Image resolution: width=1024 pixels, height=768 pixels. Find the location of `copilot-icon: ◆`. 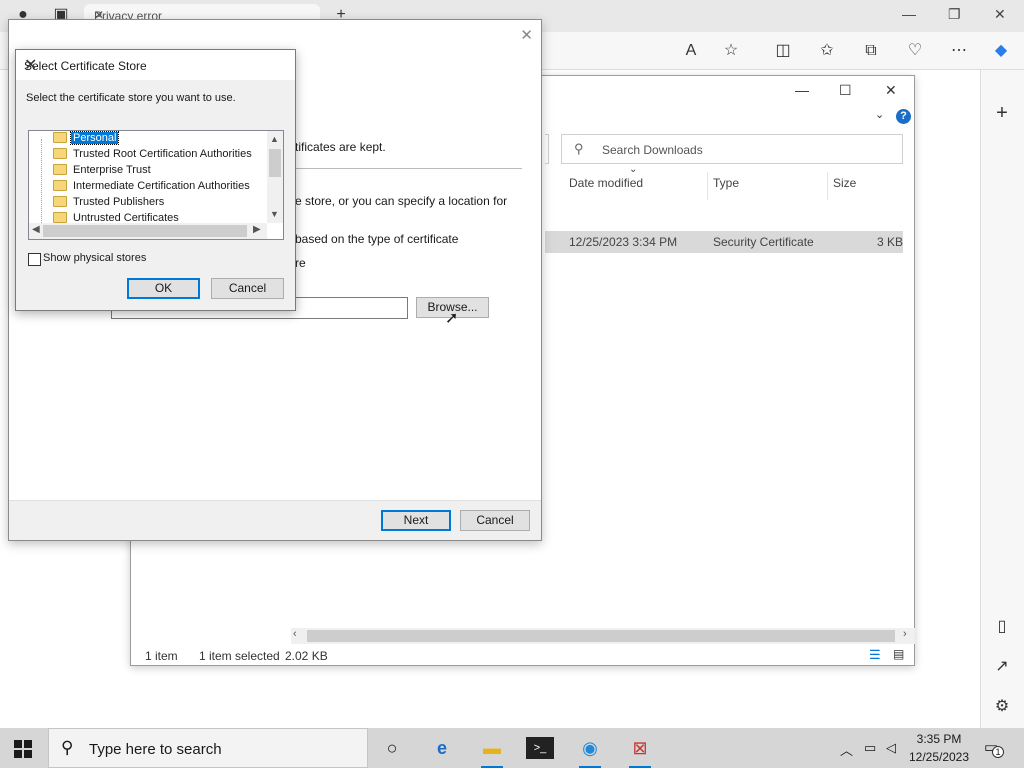

copilot-icon: ◆ is located at coordinates (1001, 51).